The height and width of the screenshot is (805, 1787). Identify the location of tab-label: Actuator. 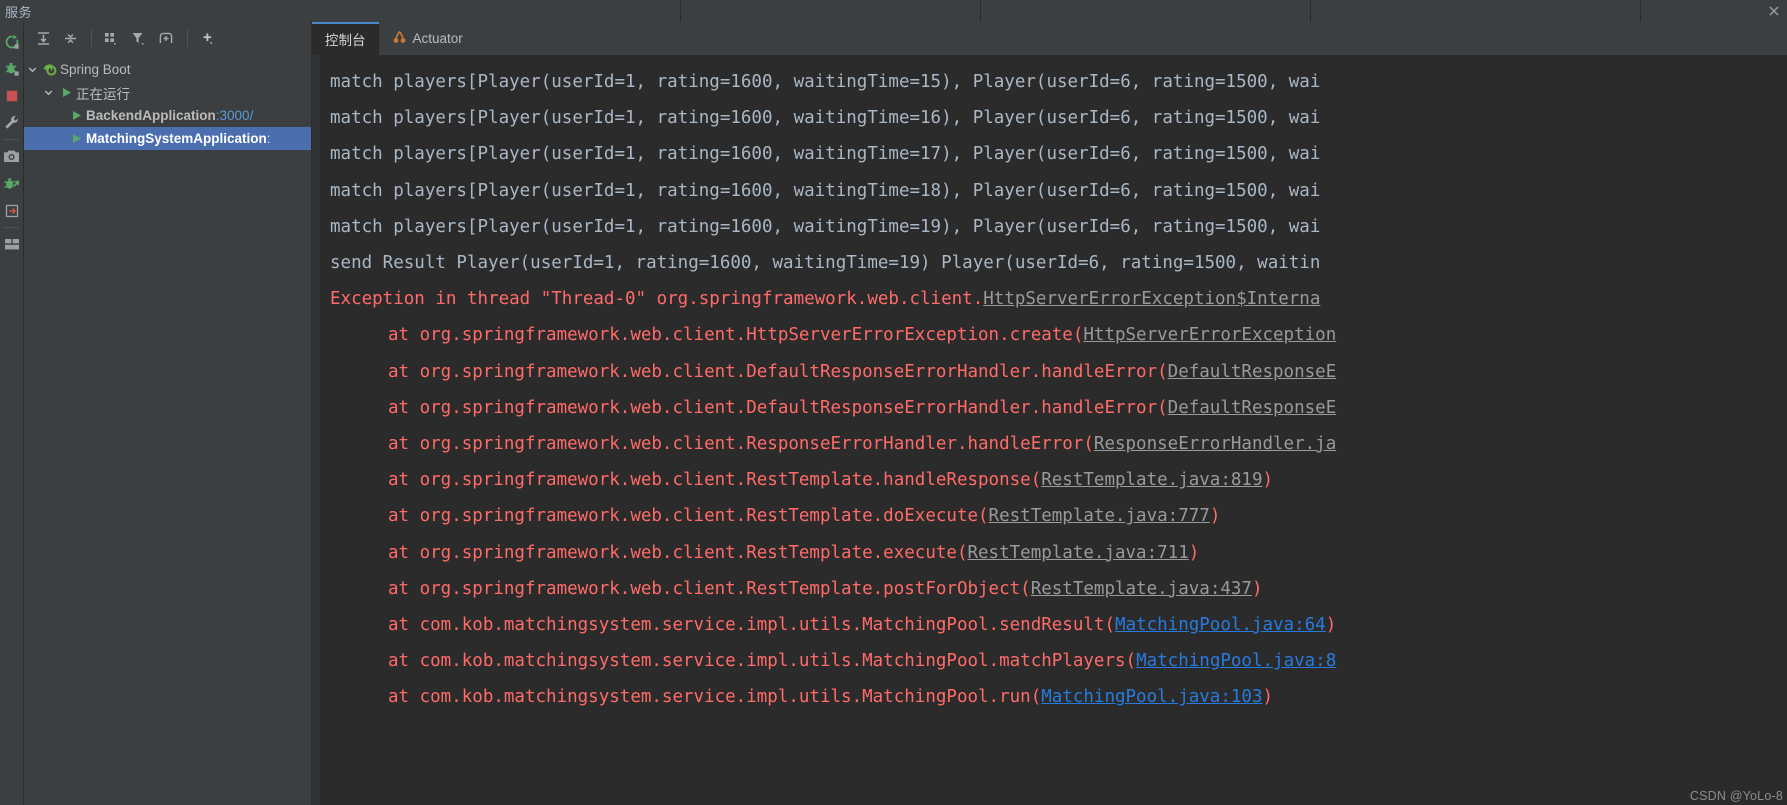
(437, 38).